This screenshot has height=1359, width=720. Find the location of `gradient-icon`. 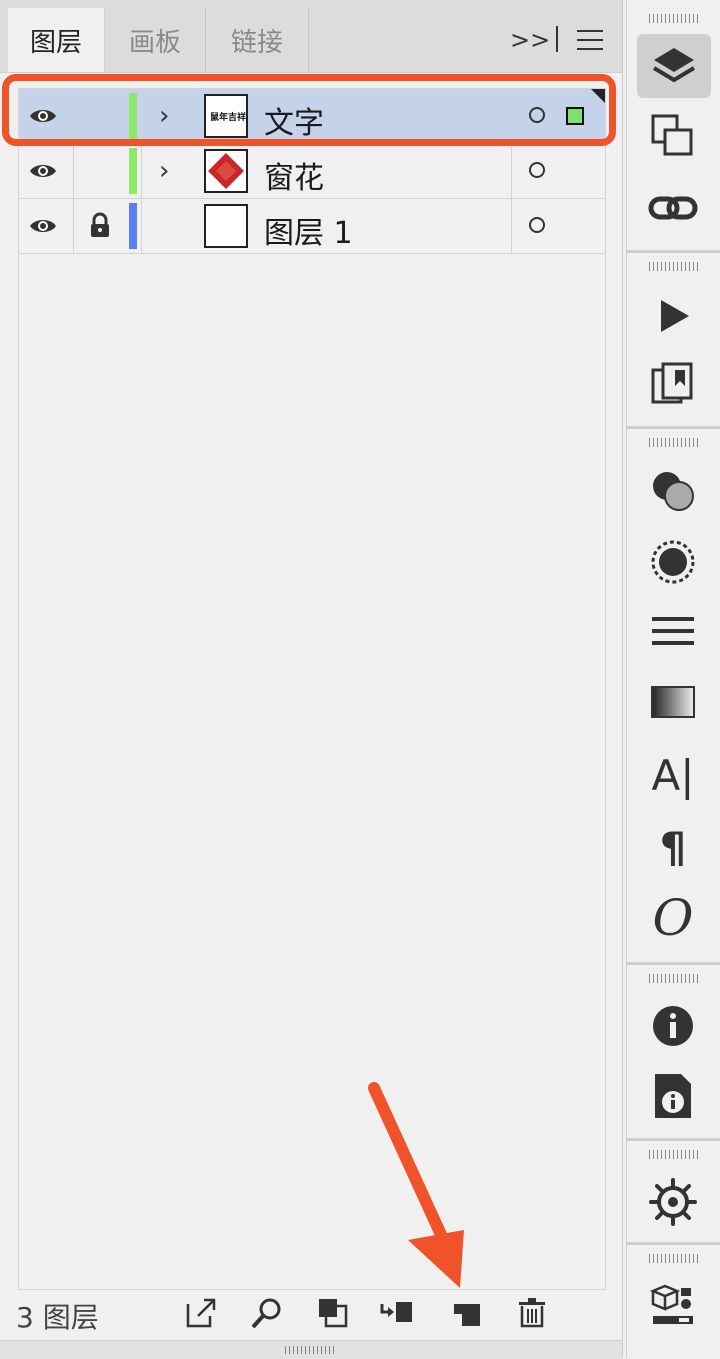

gradient-icon is located at coordinates (673, 702).